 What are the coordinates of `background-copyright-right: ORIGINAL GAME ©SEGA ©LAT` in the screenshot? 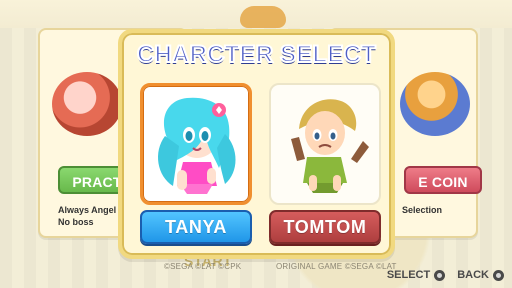 It's located at (336, 266).